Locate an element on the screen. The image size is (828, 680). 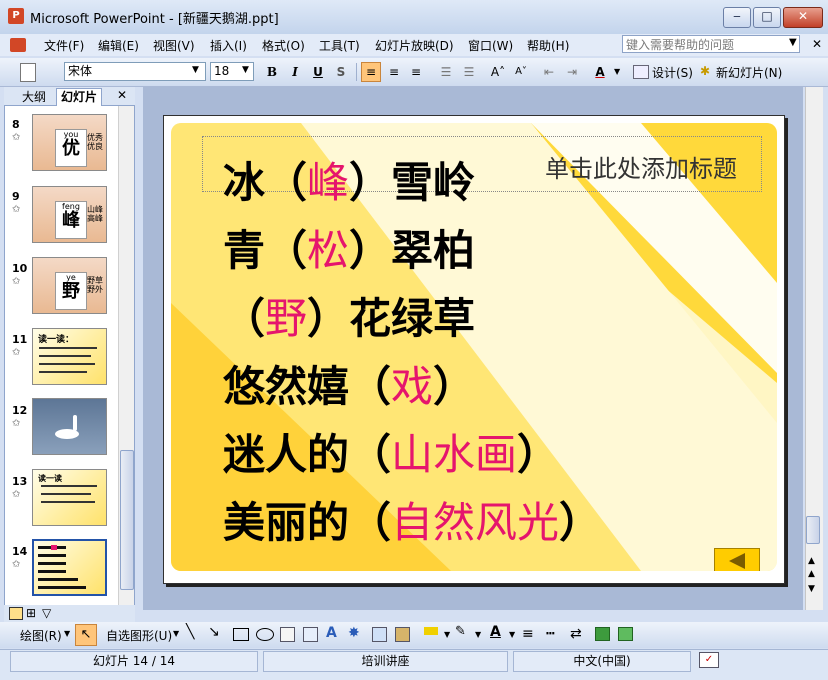
line-tool-icon: ╲ is located at coordinates (190, 632).